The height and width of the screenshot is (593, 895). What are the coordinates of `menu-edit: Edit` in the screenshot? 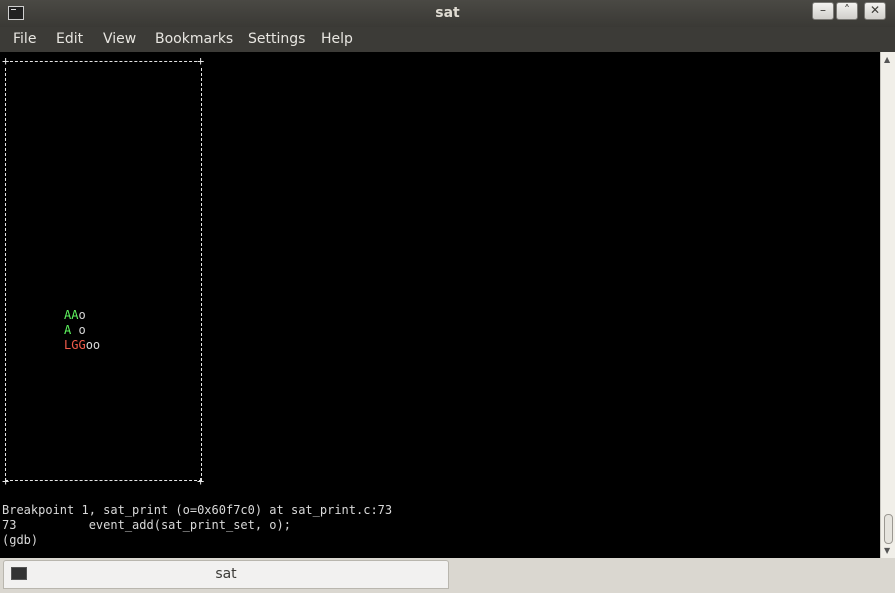 It's located at (69, 39).